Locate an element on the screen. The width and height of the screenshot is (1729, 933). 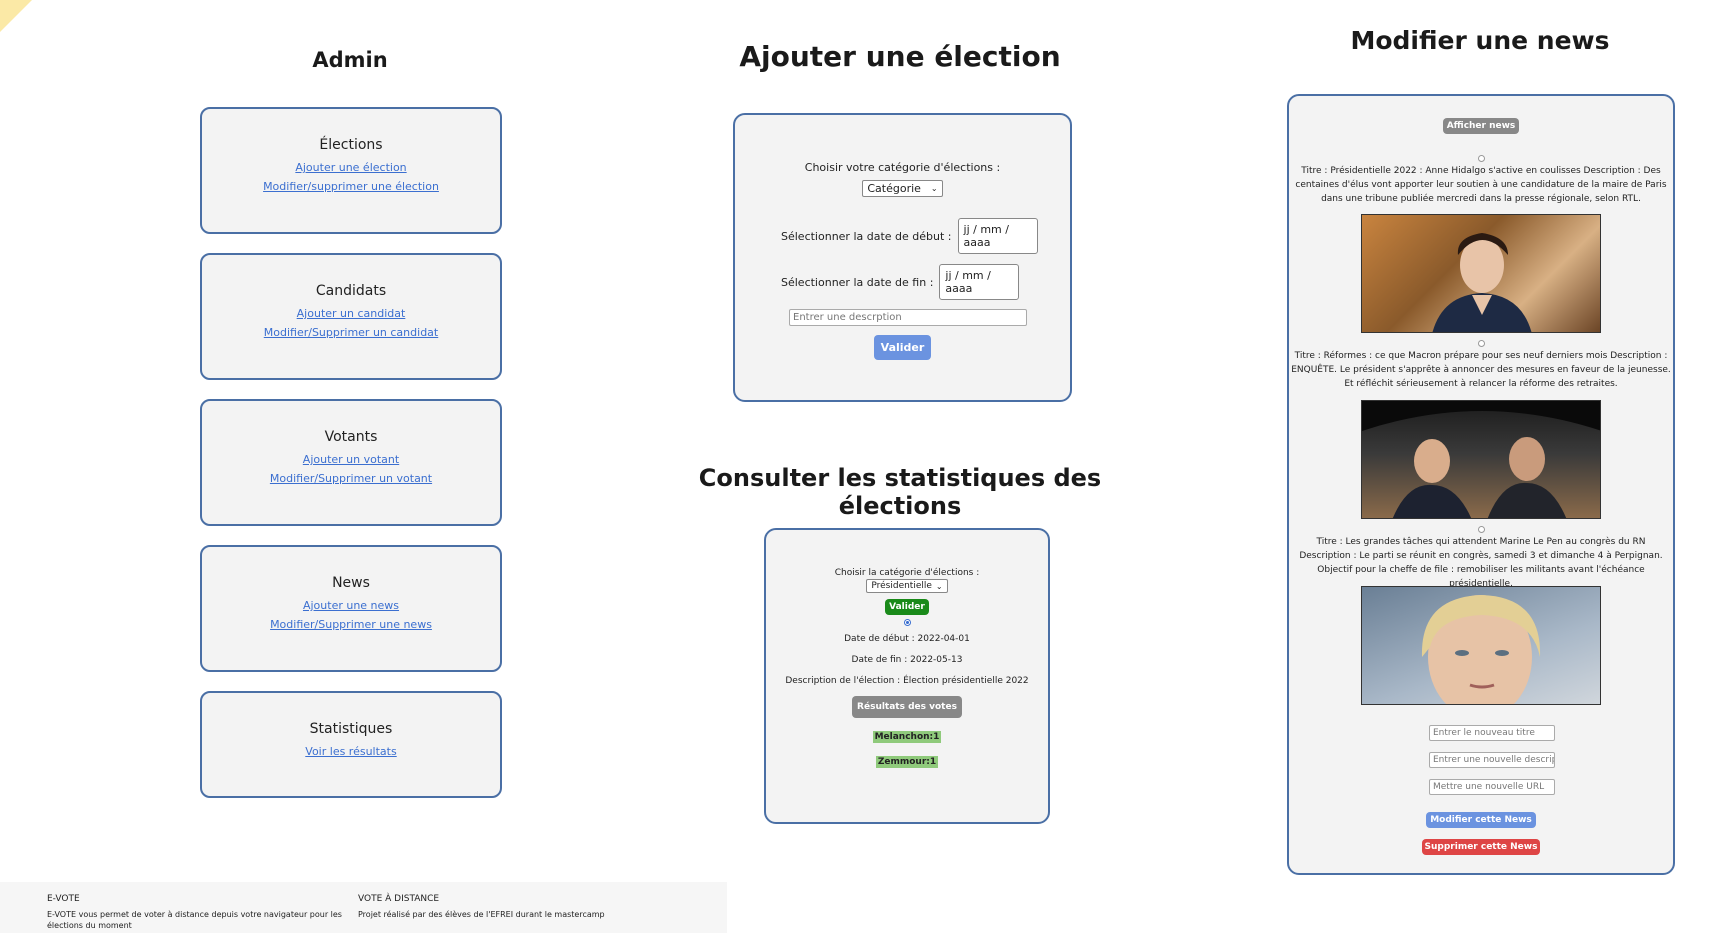
description-input: Entrer une descrption is located at coordinates (908, 317).